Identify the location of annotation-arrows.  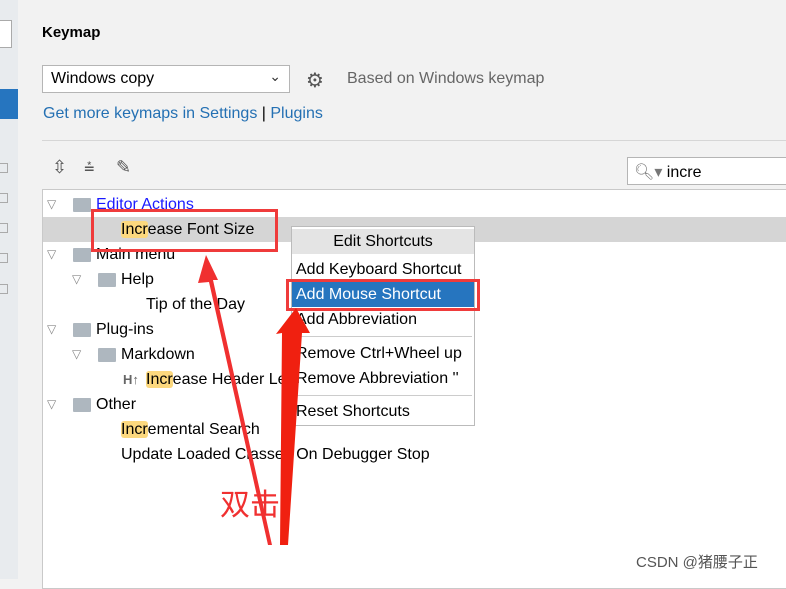
(254, 400).